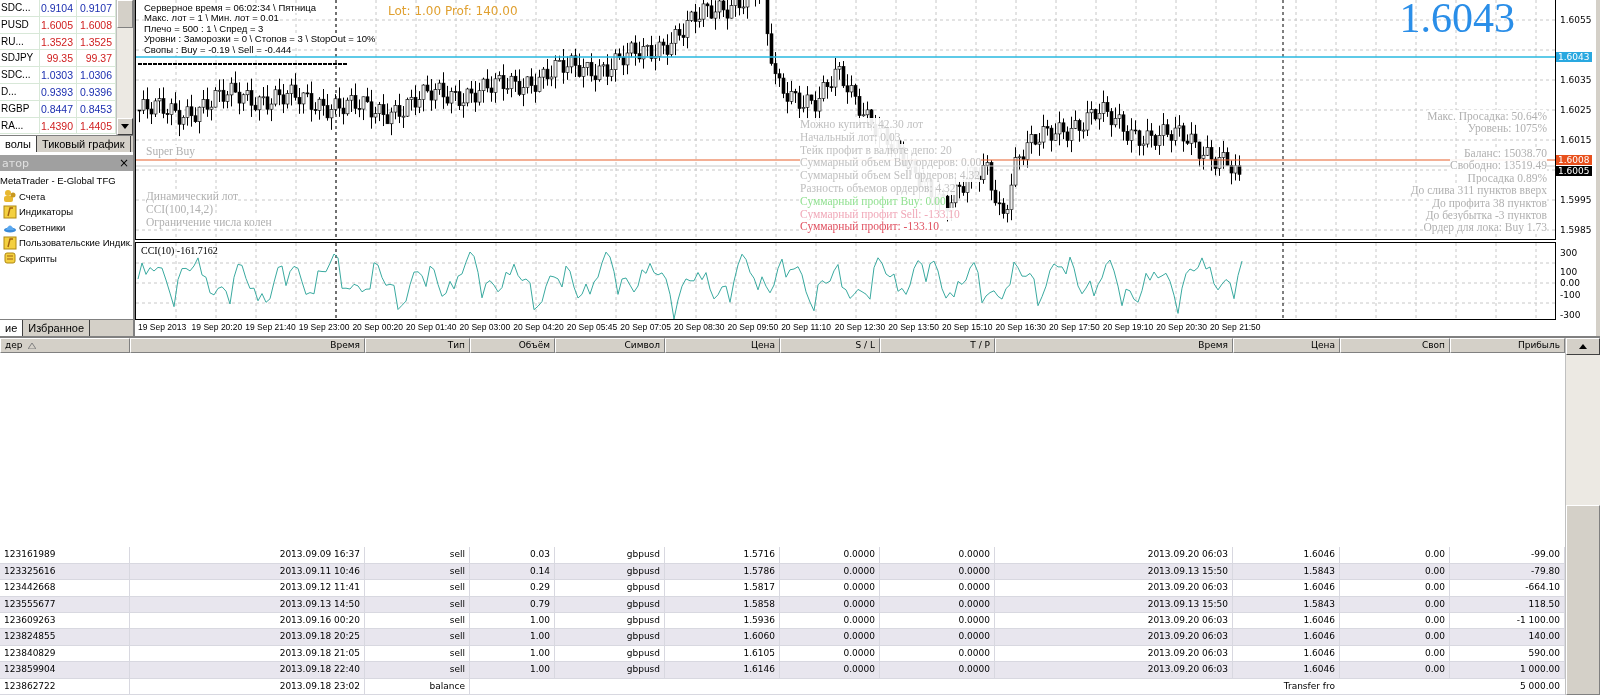 This screenshot has width=1600, height=695. What do you see at coordinates (58, 41) in the screenshot?
I see `bid-cell: 1.3523` at bounding box center [58, 41].